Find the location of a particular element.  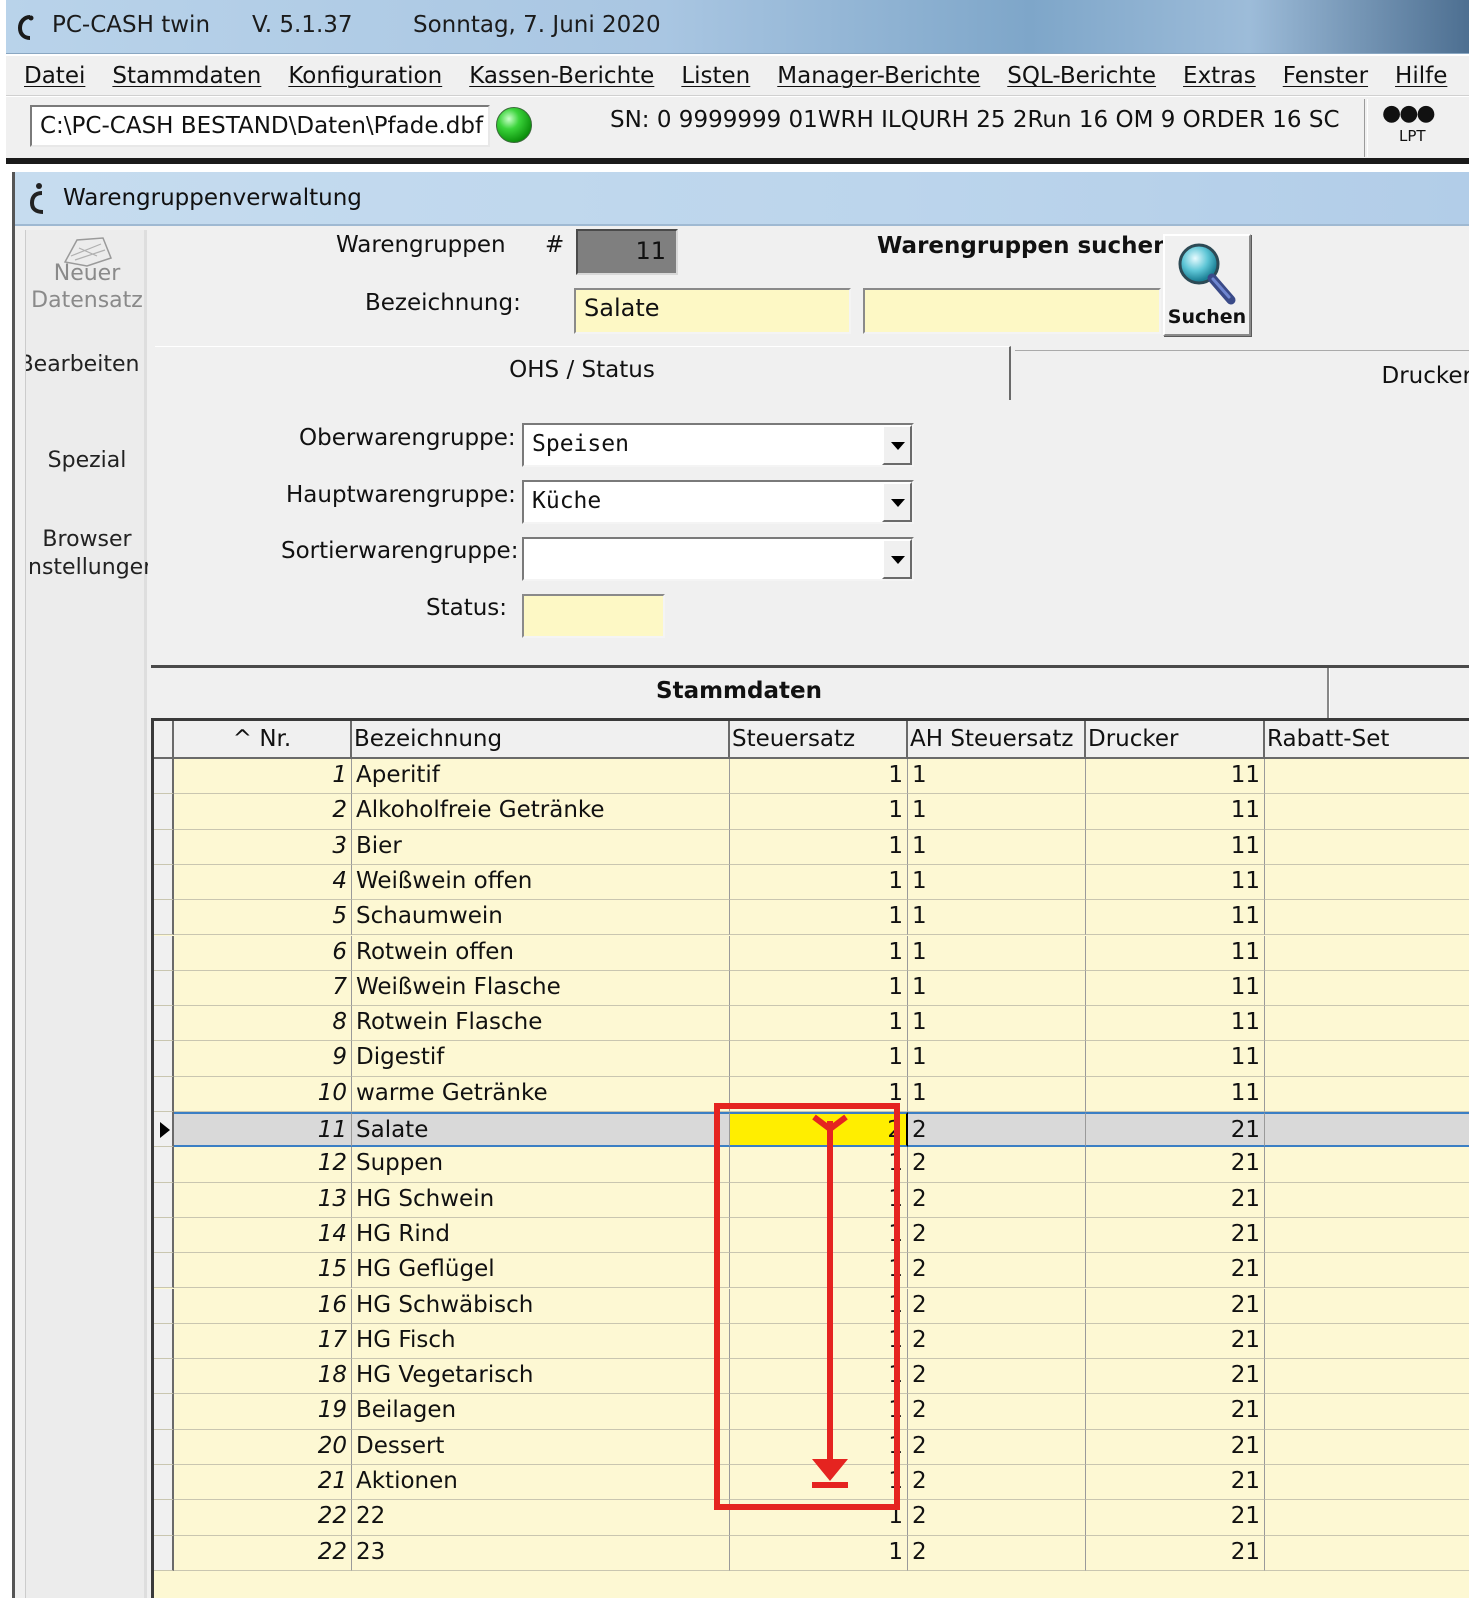

search-button: Suchen is located at coordinates (1207, 285).